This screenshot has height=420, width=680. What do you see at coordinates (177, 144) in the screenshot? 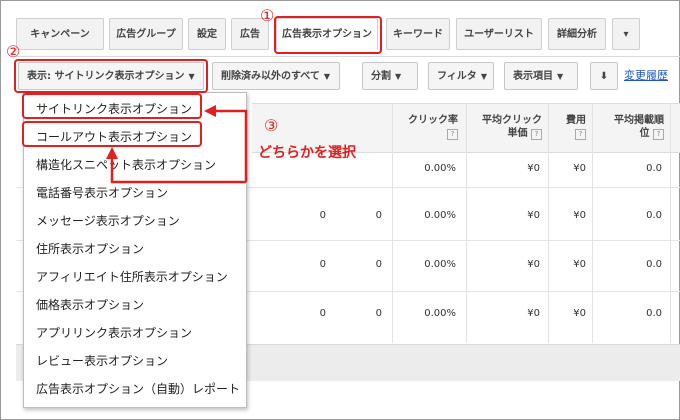
I see `annotation-arrows` at bounding box center [177, 144].